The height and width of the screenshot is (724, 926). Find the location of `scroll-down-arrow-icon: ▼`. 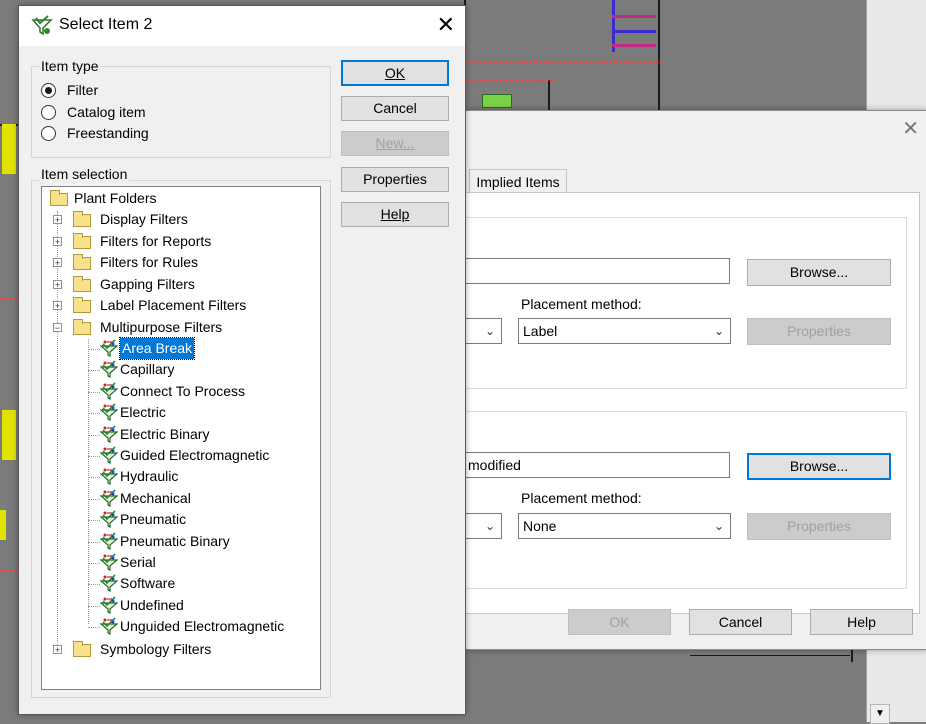

scroll-down-arrow-icon: ▼ is located at coordinates (880, 714).